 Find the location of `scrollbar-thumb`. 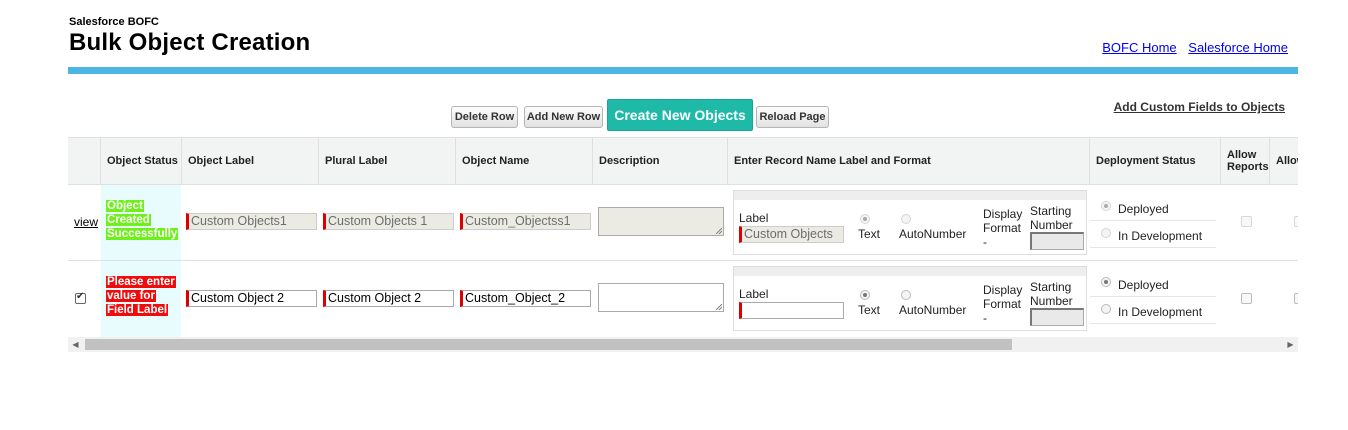

scrollbar-thumb is located at coordinates (548, 344).